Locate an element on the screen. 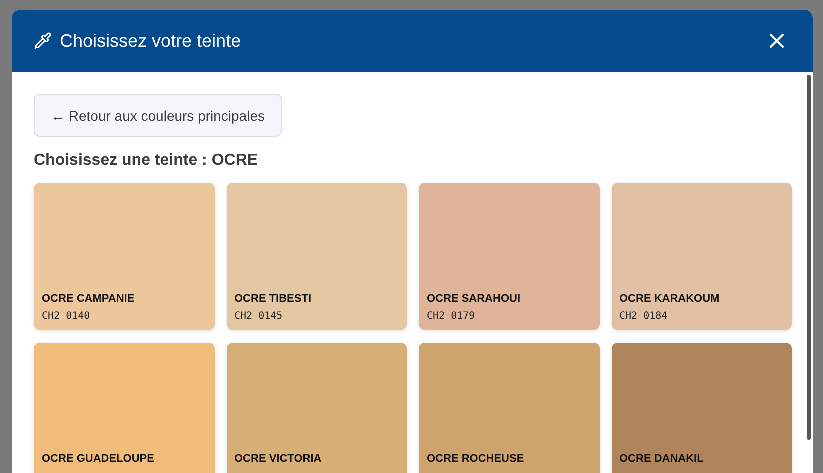  color-swatch: OCRE DANAKIL is located at coordinates (702, 408).